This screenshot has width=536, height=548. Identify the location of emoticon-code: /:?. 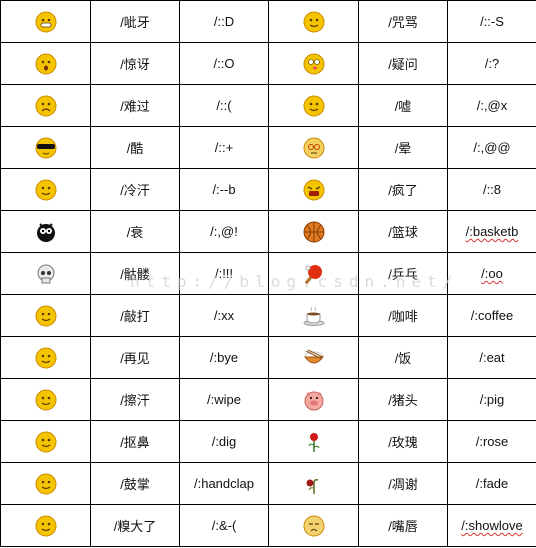
(491, 63).